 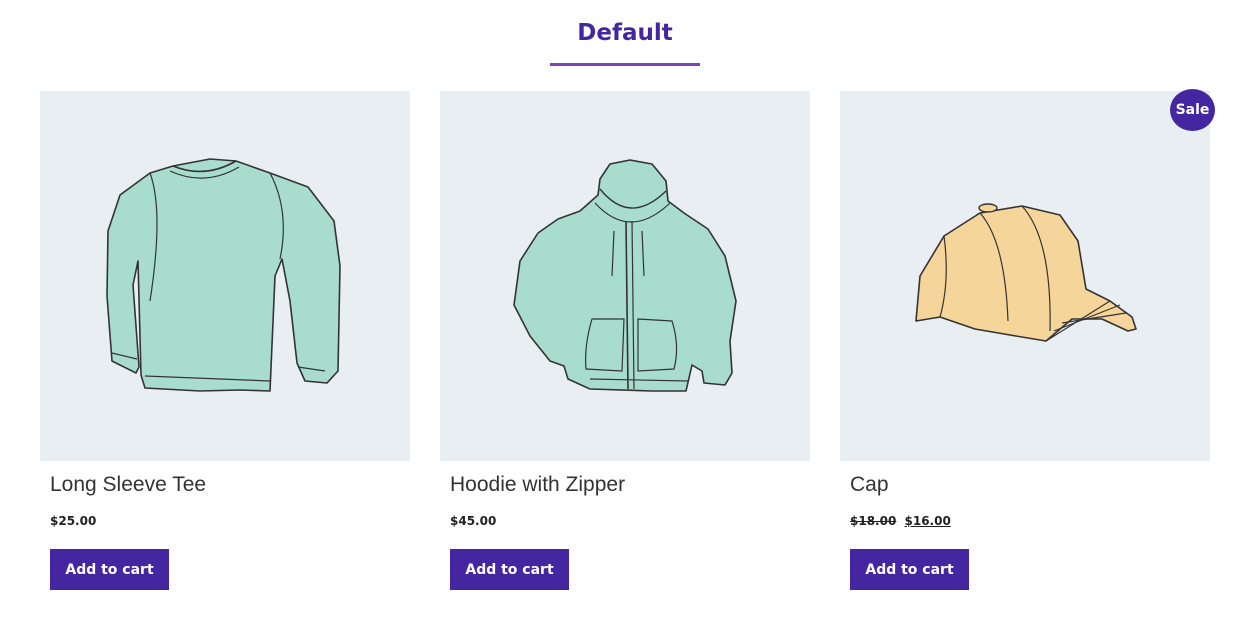 What do you see at coordinates (927, 521) in the screenshot?
I see `price-sale: $16.00` at bounding box center [927, 521].